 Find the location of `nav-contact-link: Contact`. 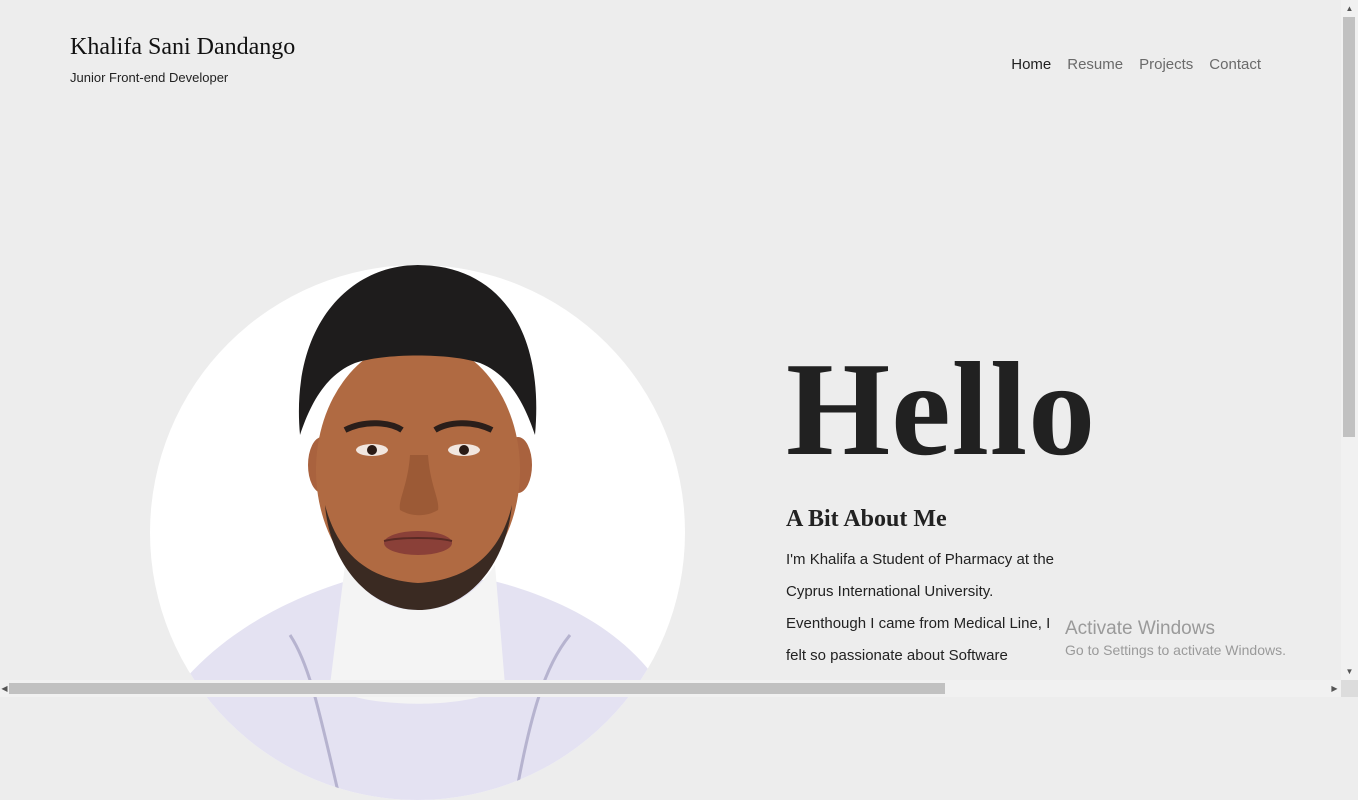

nav-contact-link: Contact is located at coordinates (1235, 64).